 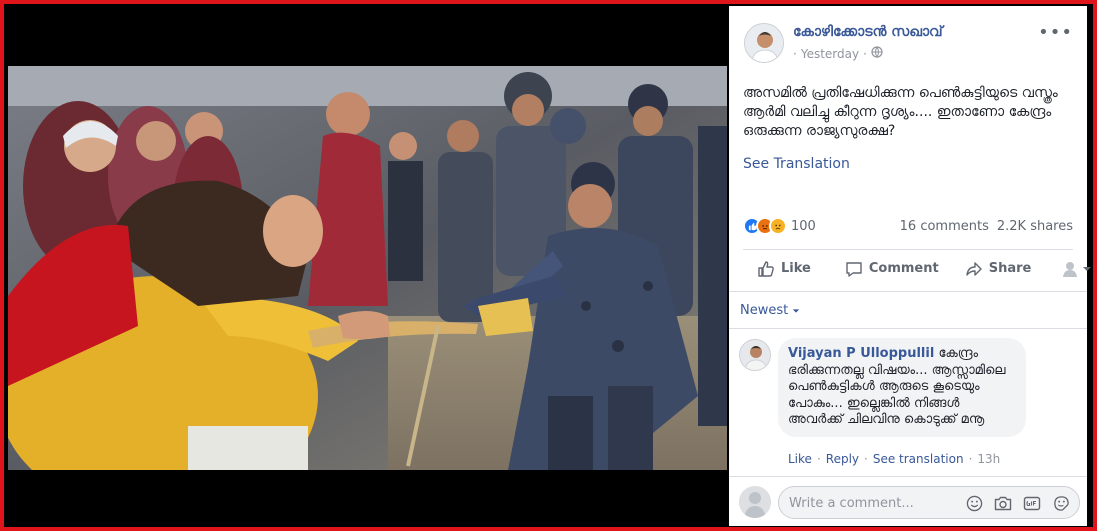 What do you see at coordinates (1070, 269) in the screenshot?
I see `profile-icon` at bounding box center [1070, 269].